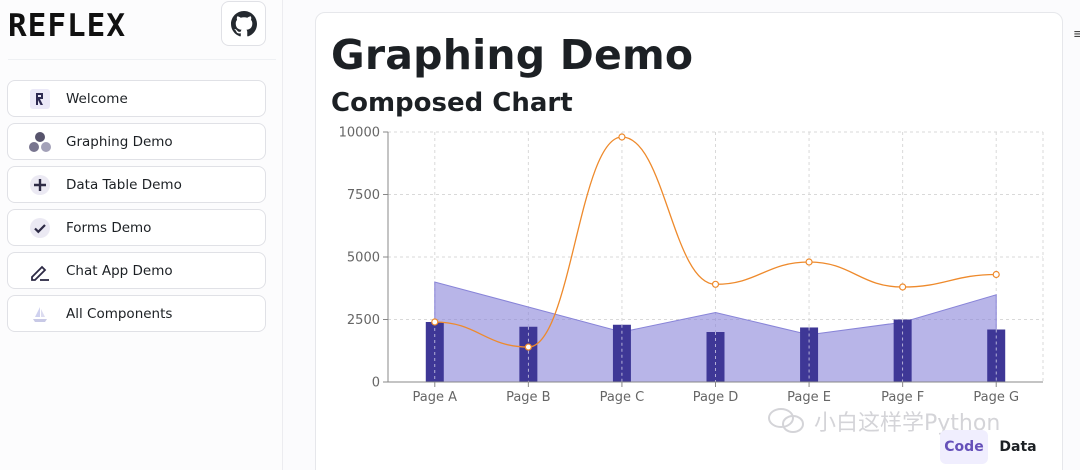  What do you see at coordinates (97, 98) in the screenshot?
I see `sidebar-item-label: Welcome` at bounding box center [97, 98].